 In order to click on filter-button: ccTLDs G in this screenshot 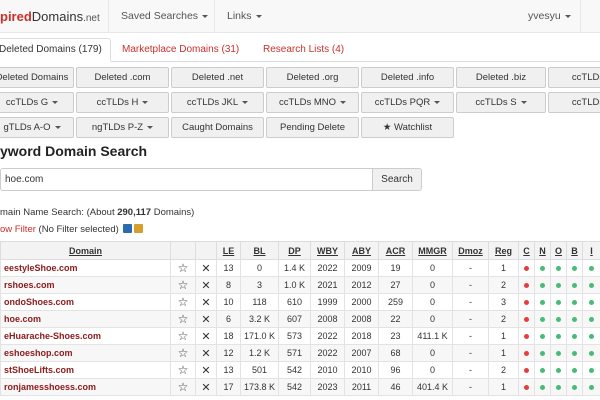, I will do `click(37, 102)`.